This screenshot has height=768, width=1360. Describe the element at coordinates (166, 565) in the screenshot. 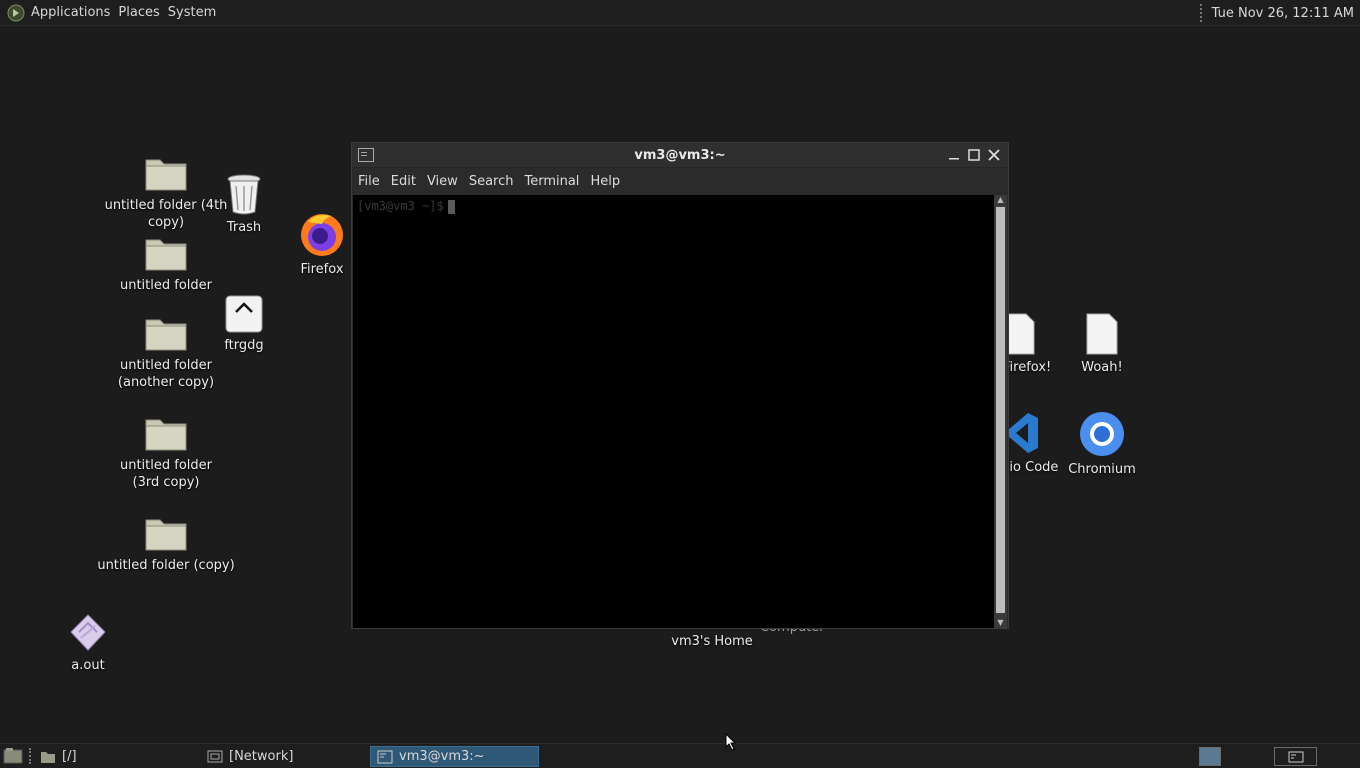

I see `icon-label: untitled folder (copy)` at that location.